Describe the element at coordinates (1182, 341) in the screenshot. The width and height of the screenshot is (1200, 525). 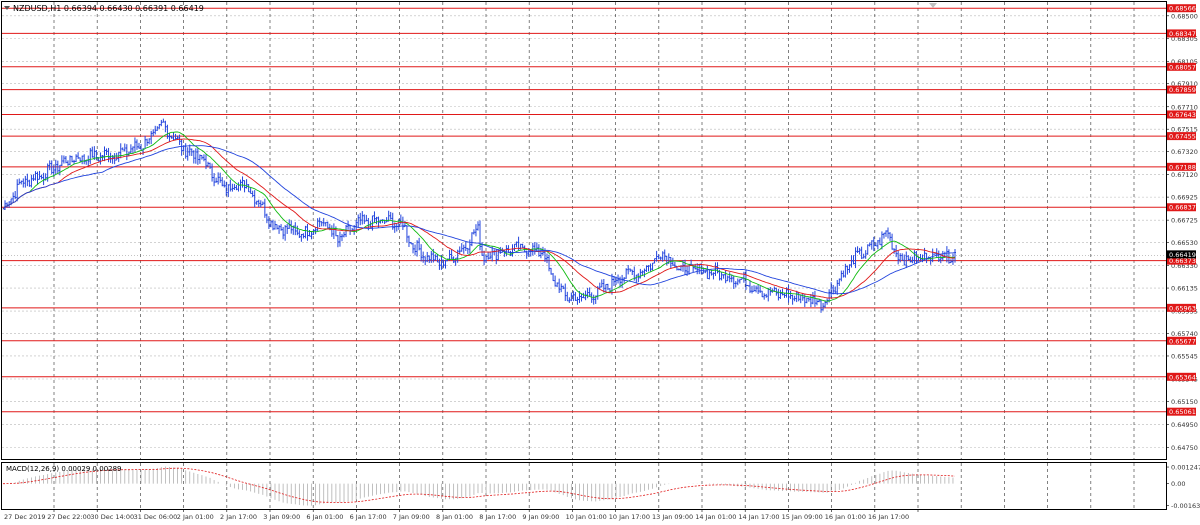
I see `level-label-text: 0.65677` at that location.